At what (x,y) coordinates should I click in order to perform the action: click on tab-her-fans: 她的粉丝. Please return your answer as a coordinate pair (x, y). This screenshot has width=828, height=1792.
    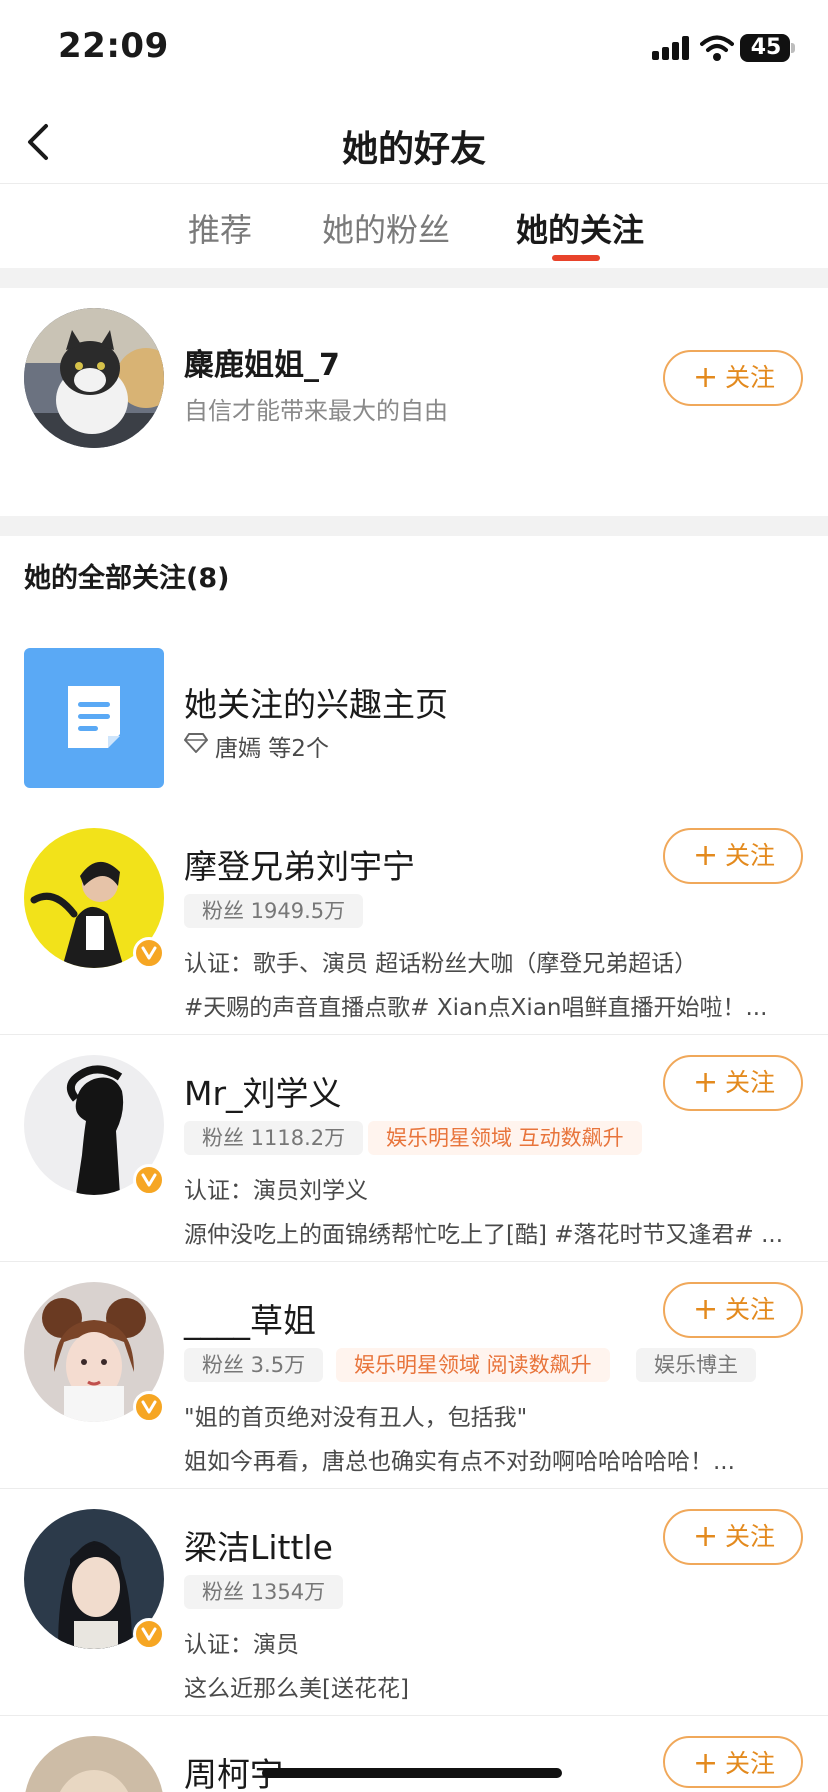
    Looking at the image, I should click on (386, 228).